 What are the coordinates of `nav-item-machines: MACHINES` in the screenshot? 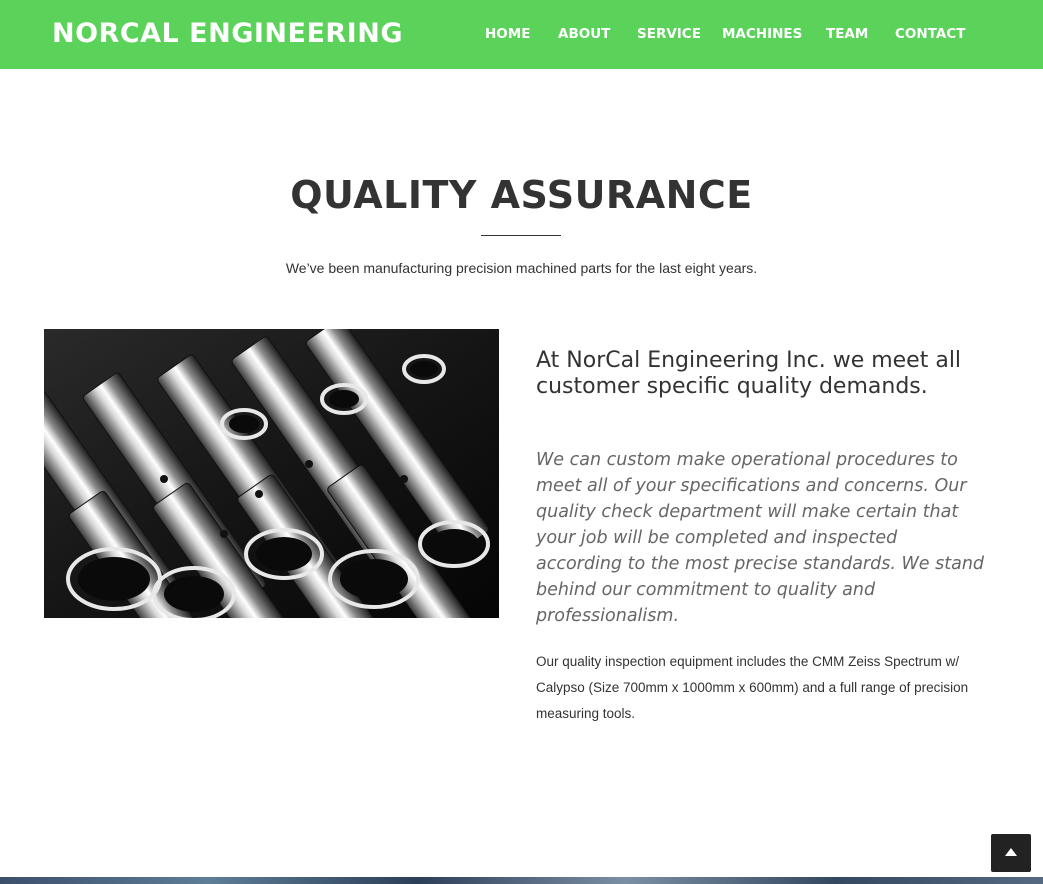 It's located at (762, 34).